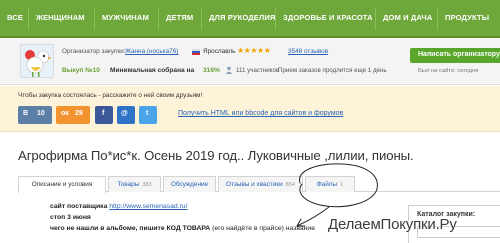  I want to click on tab-files: Файлы 1, so click(330, 184).